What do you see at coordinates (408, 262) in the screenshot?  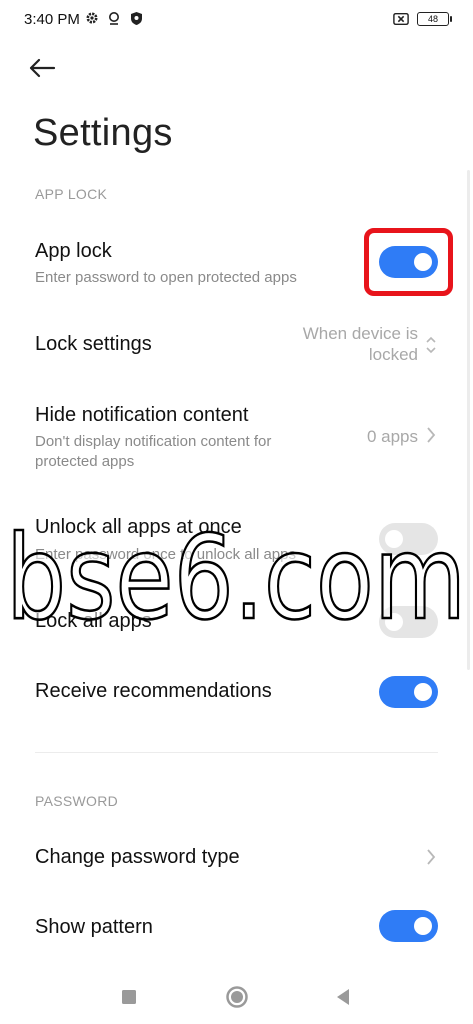 I see `highlight-annotation` at bounding box center [408, 262].